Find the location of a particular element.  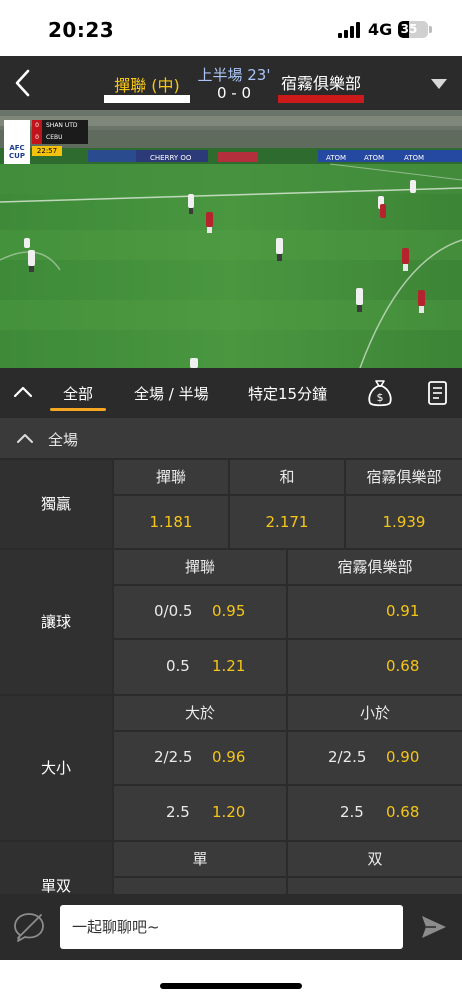

away-team-name: 宿霧俱樂部 is located at coordinates (320, 83).